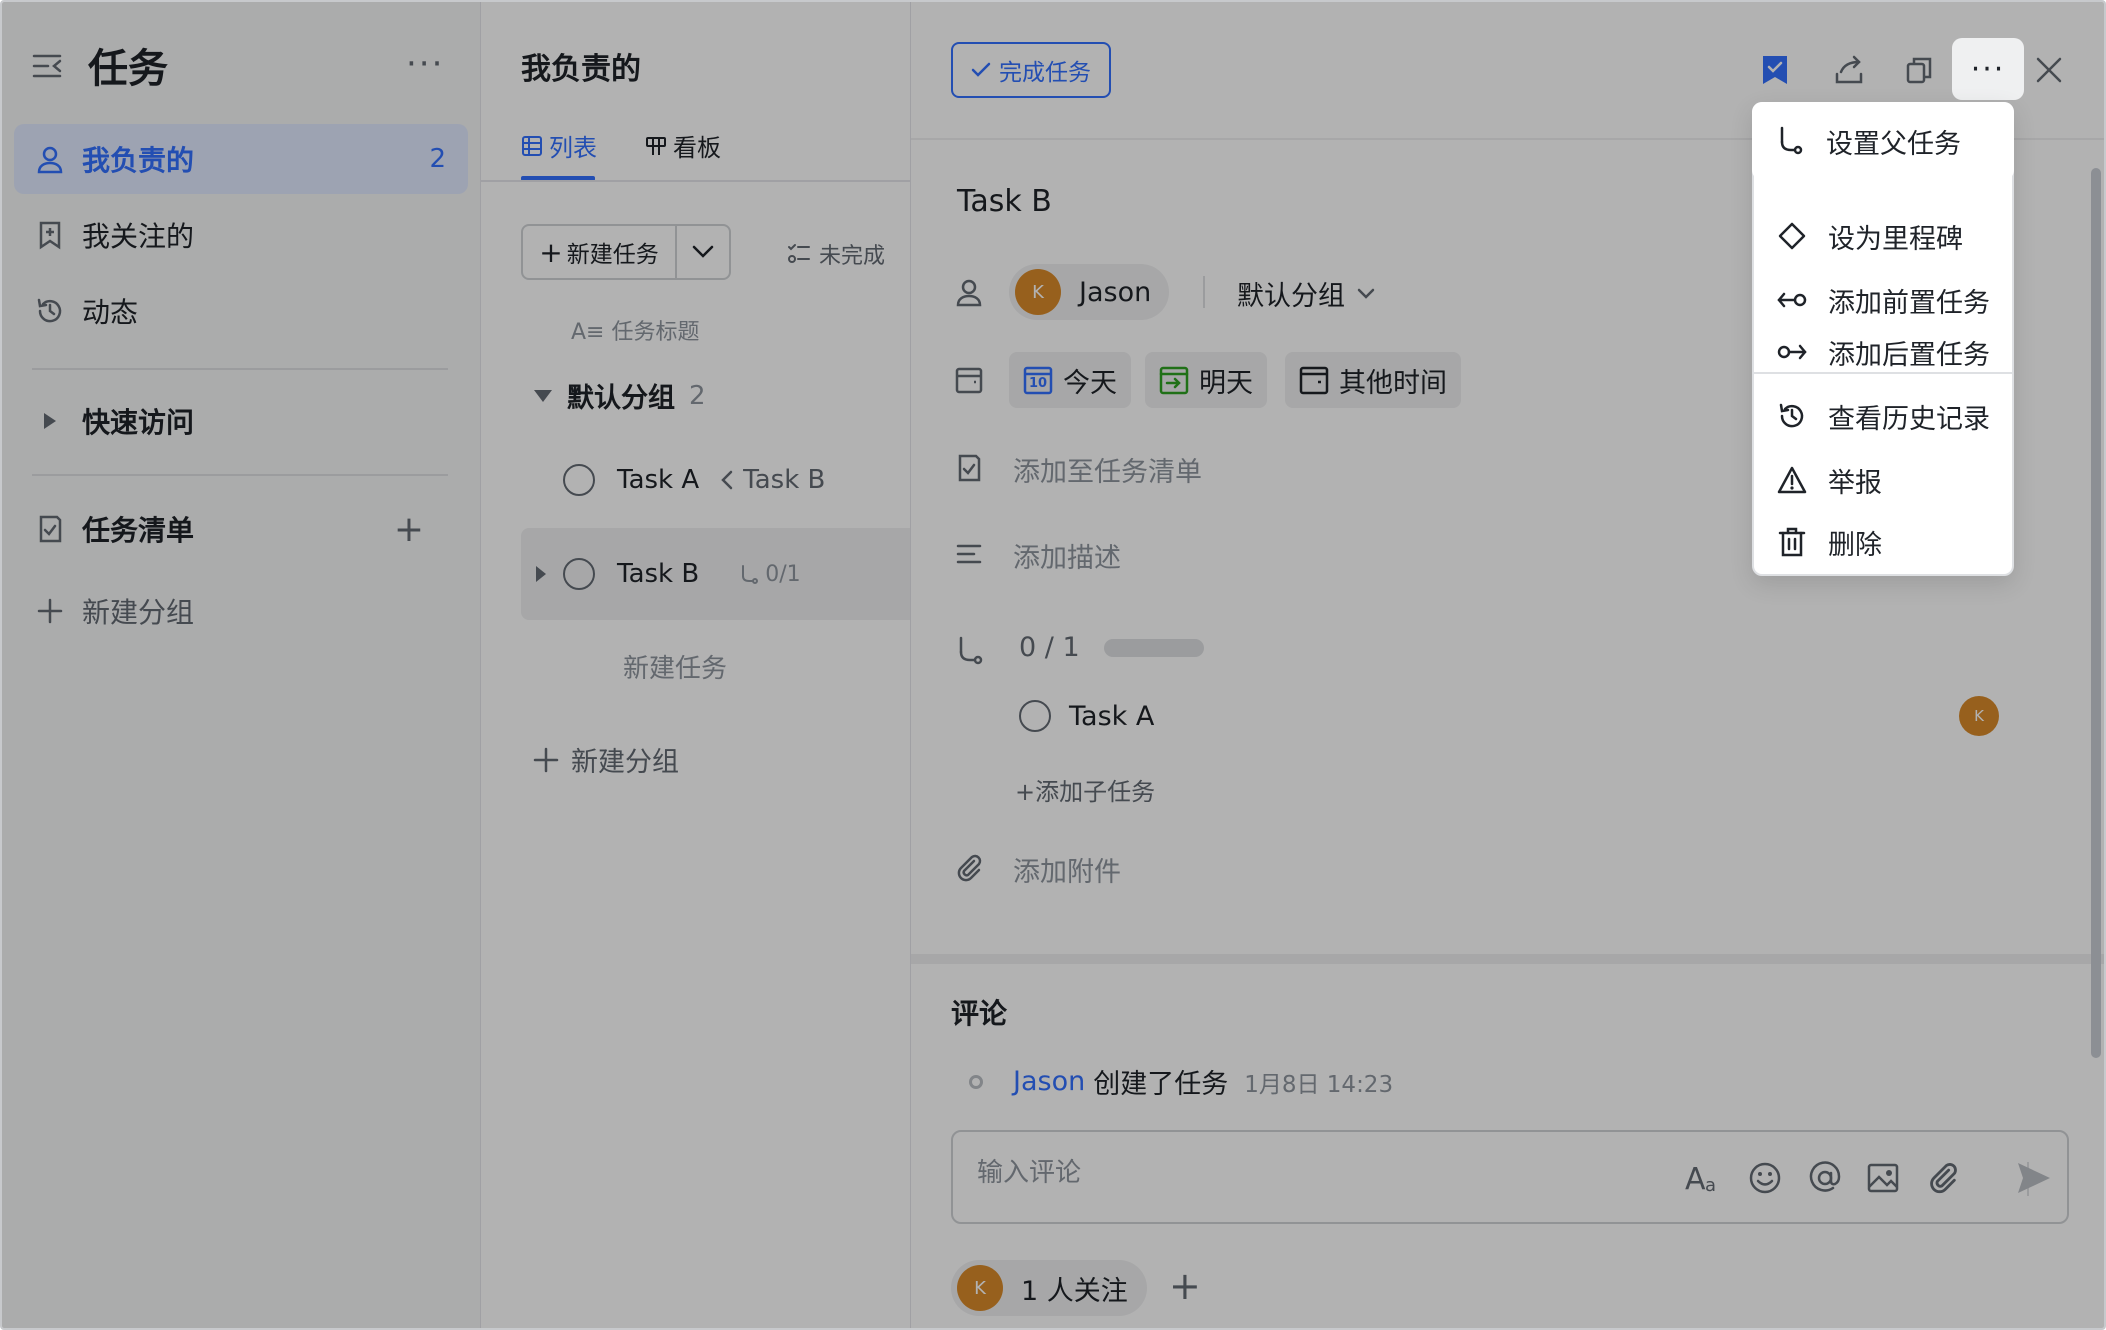 This screenshot has height=1330, width=2106. I want to click on date-today-label: 今天, so click(1090, 383).